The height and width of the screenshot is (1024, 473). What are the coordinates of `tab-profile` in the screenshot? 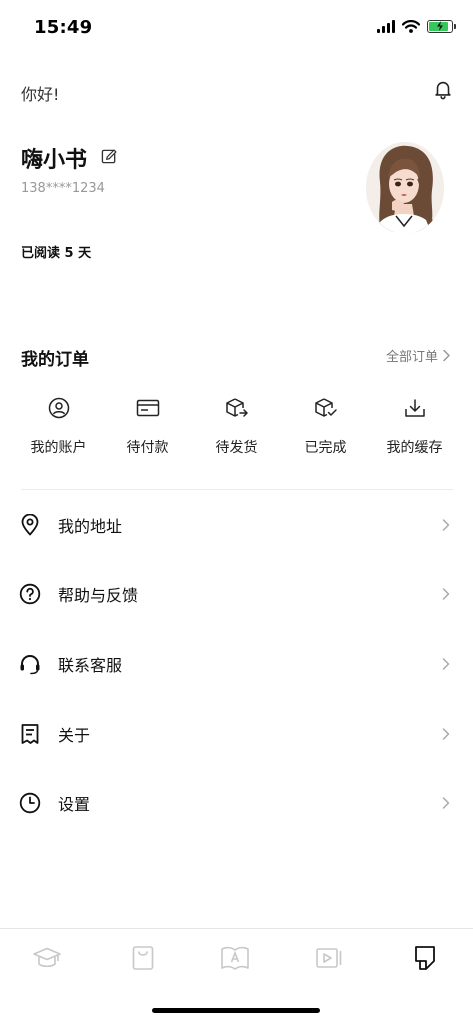 It's located at (425, 958).